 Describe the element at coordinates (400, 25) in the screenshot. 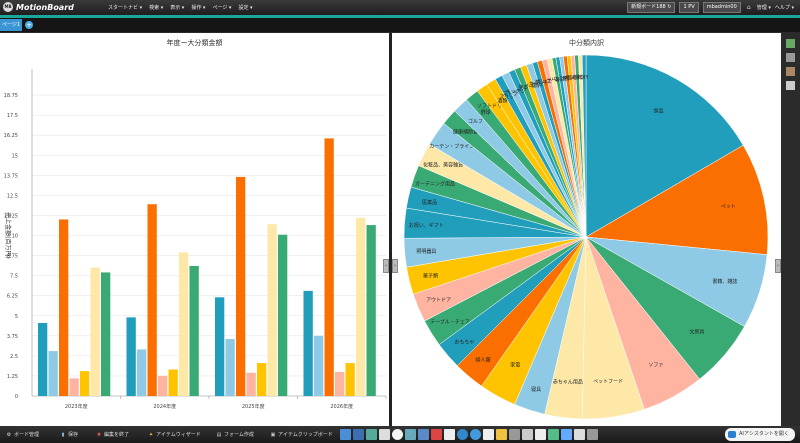

I see `page-tab-bar: ページ1 +` at that location.